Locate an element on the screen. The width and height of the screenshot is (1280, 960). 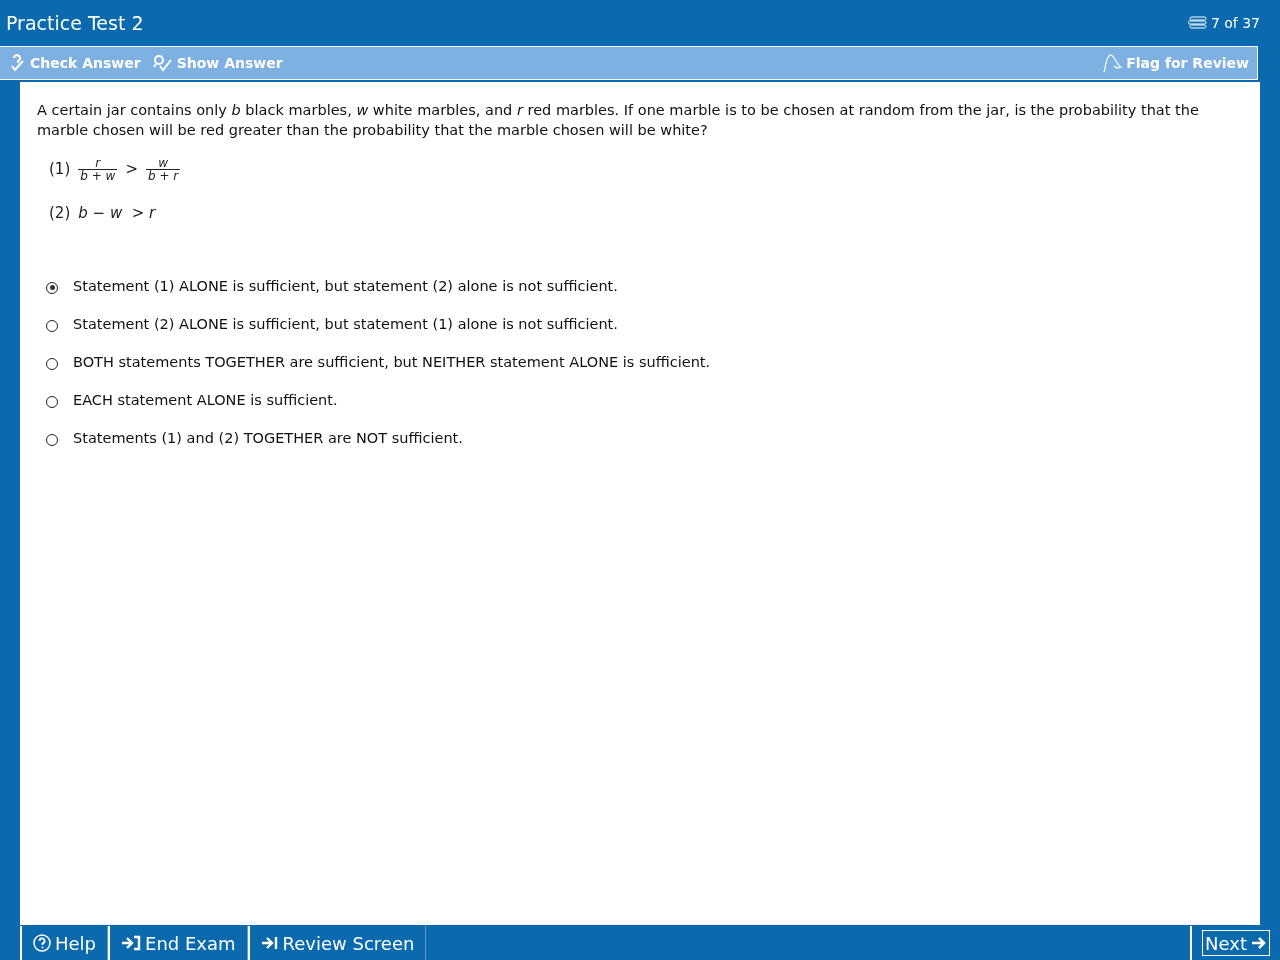
numerator: r is located at coordinates (98, 162).